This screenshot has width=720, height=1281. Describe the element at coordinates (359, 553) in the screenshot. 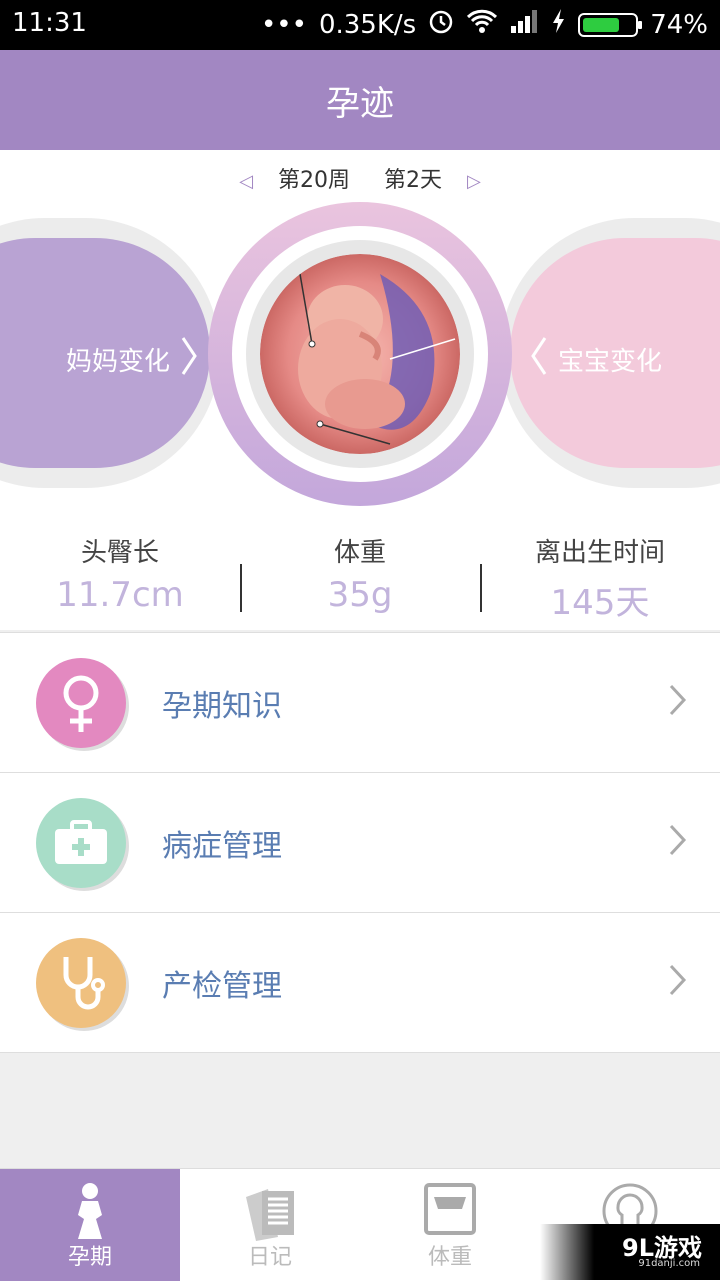

I see `stat-label: 体重` at that location.